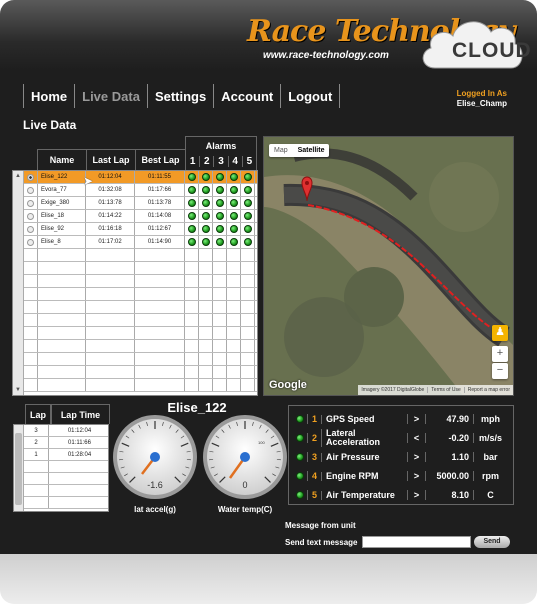  What do you see at coordinates (246, 96) in the screenshot?
I see `nav-account: Account` at bounding box center [246, 96].